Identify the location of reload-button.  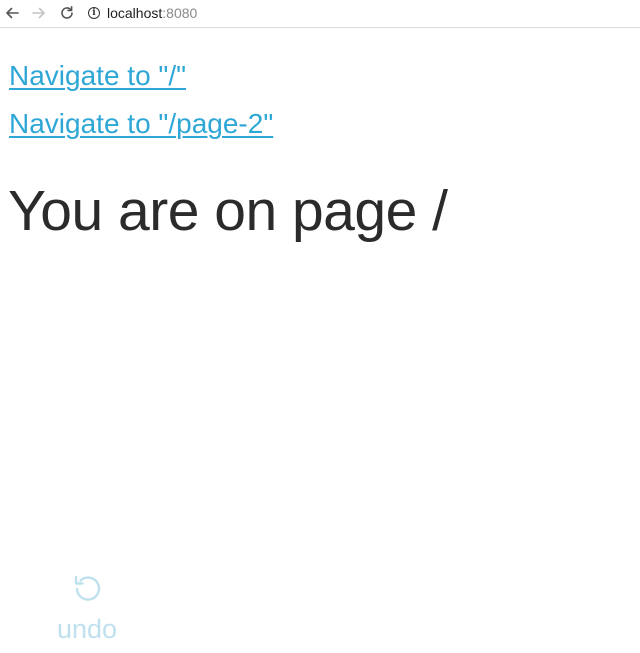
(67, 13).